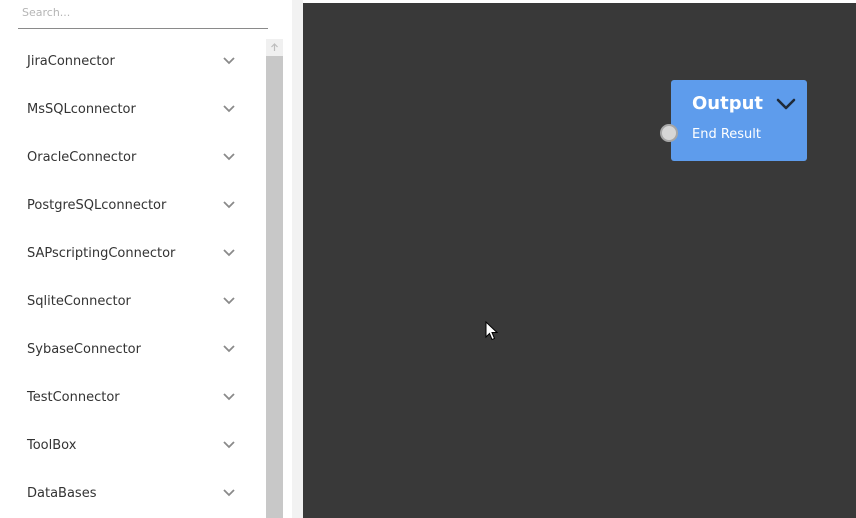  I want to click on list-item-label: SybaseConnector, so click(84, 349).